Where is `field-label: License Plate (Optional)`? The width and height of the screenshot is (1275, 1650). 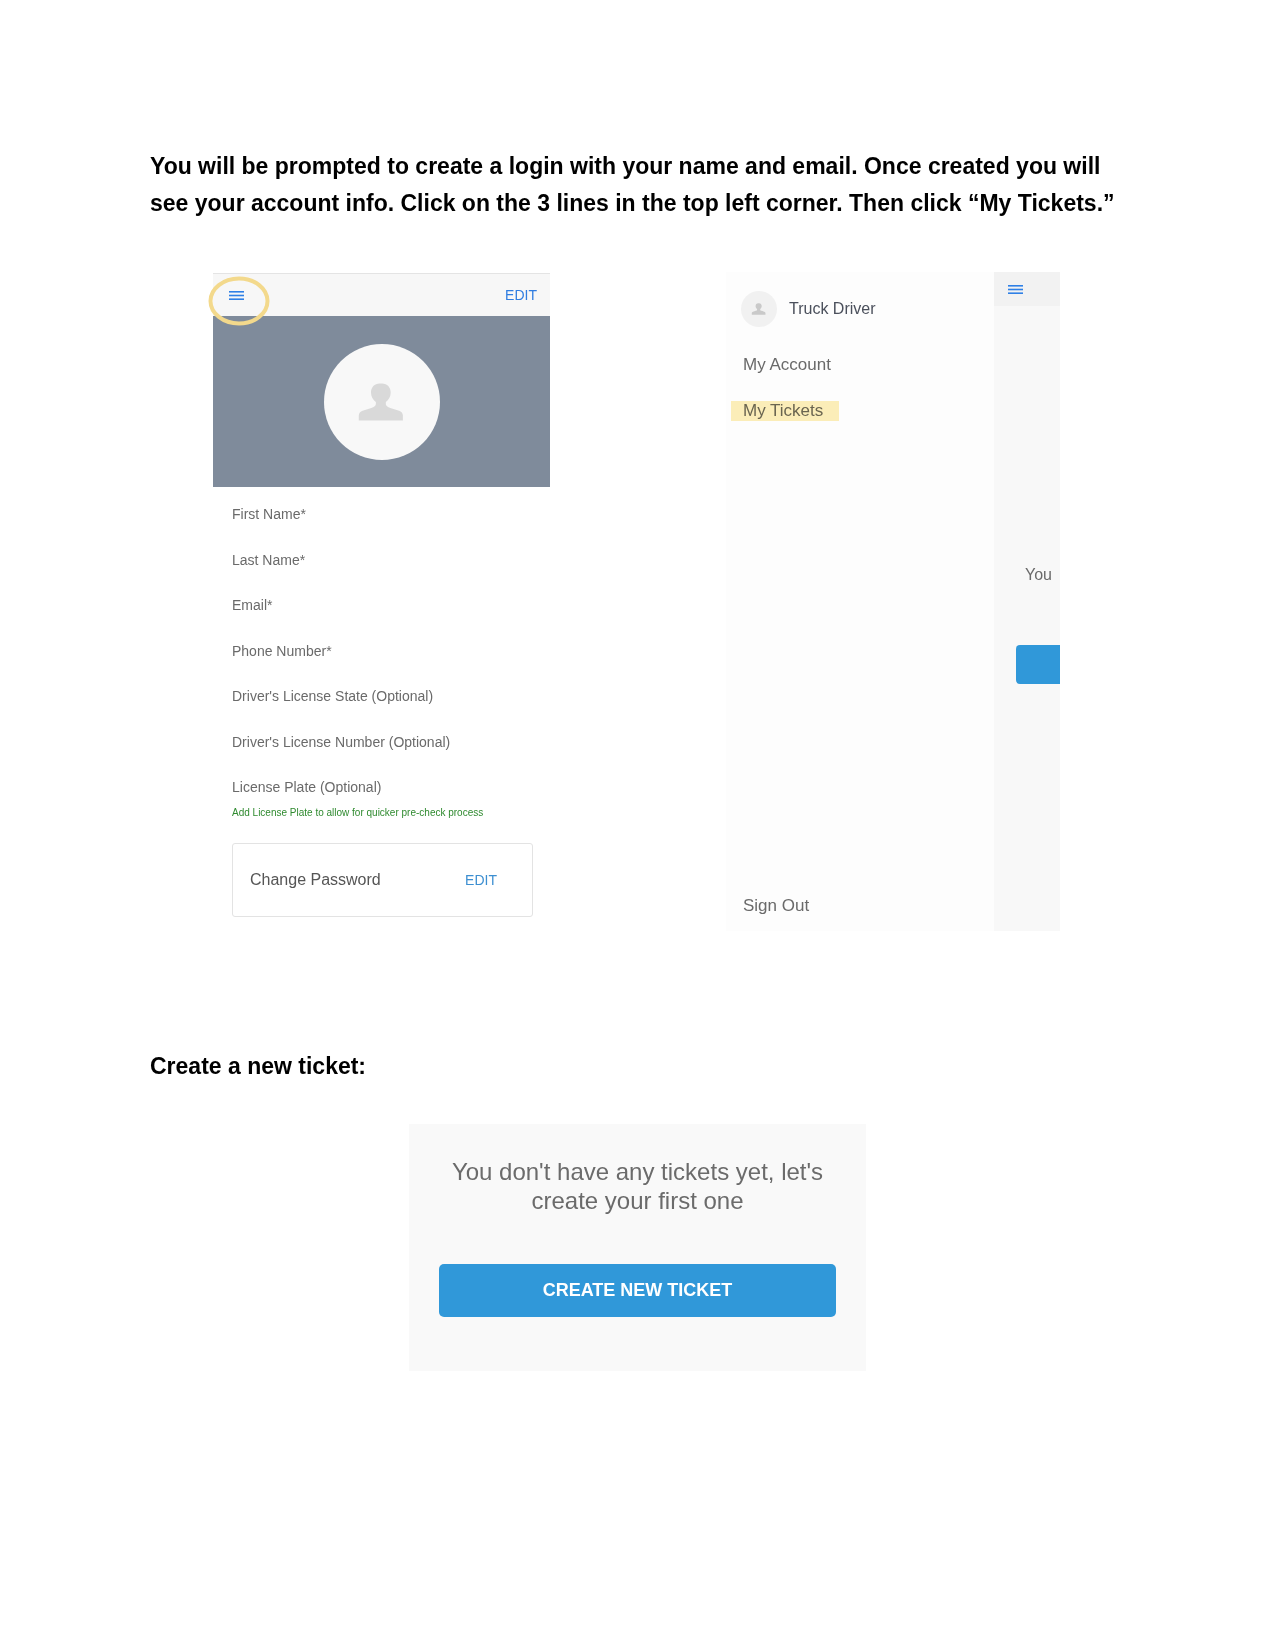 field-label: License Plate (Optional) is located at coordinates (307, 787).